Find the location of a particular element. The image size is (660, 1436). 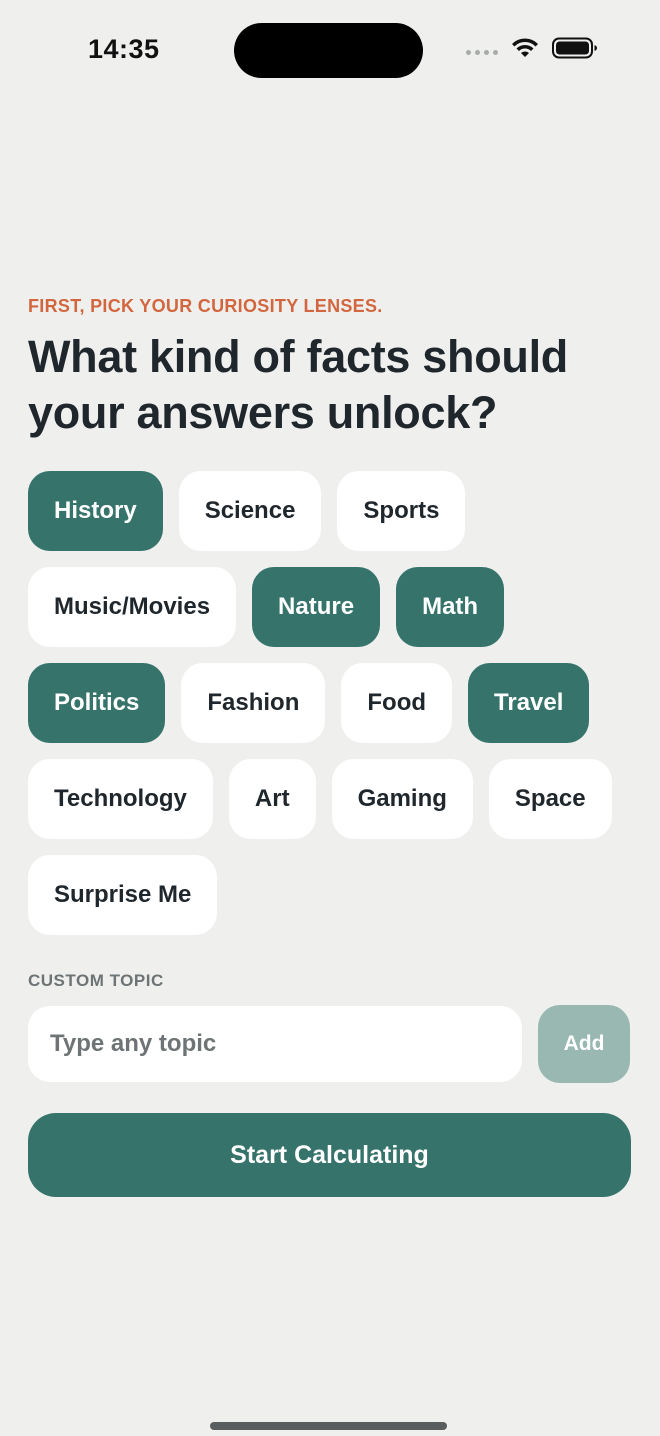

status-icons is located at coordinates (532, 48).